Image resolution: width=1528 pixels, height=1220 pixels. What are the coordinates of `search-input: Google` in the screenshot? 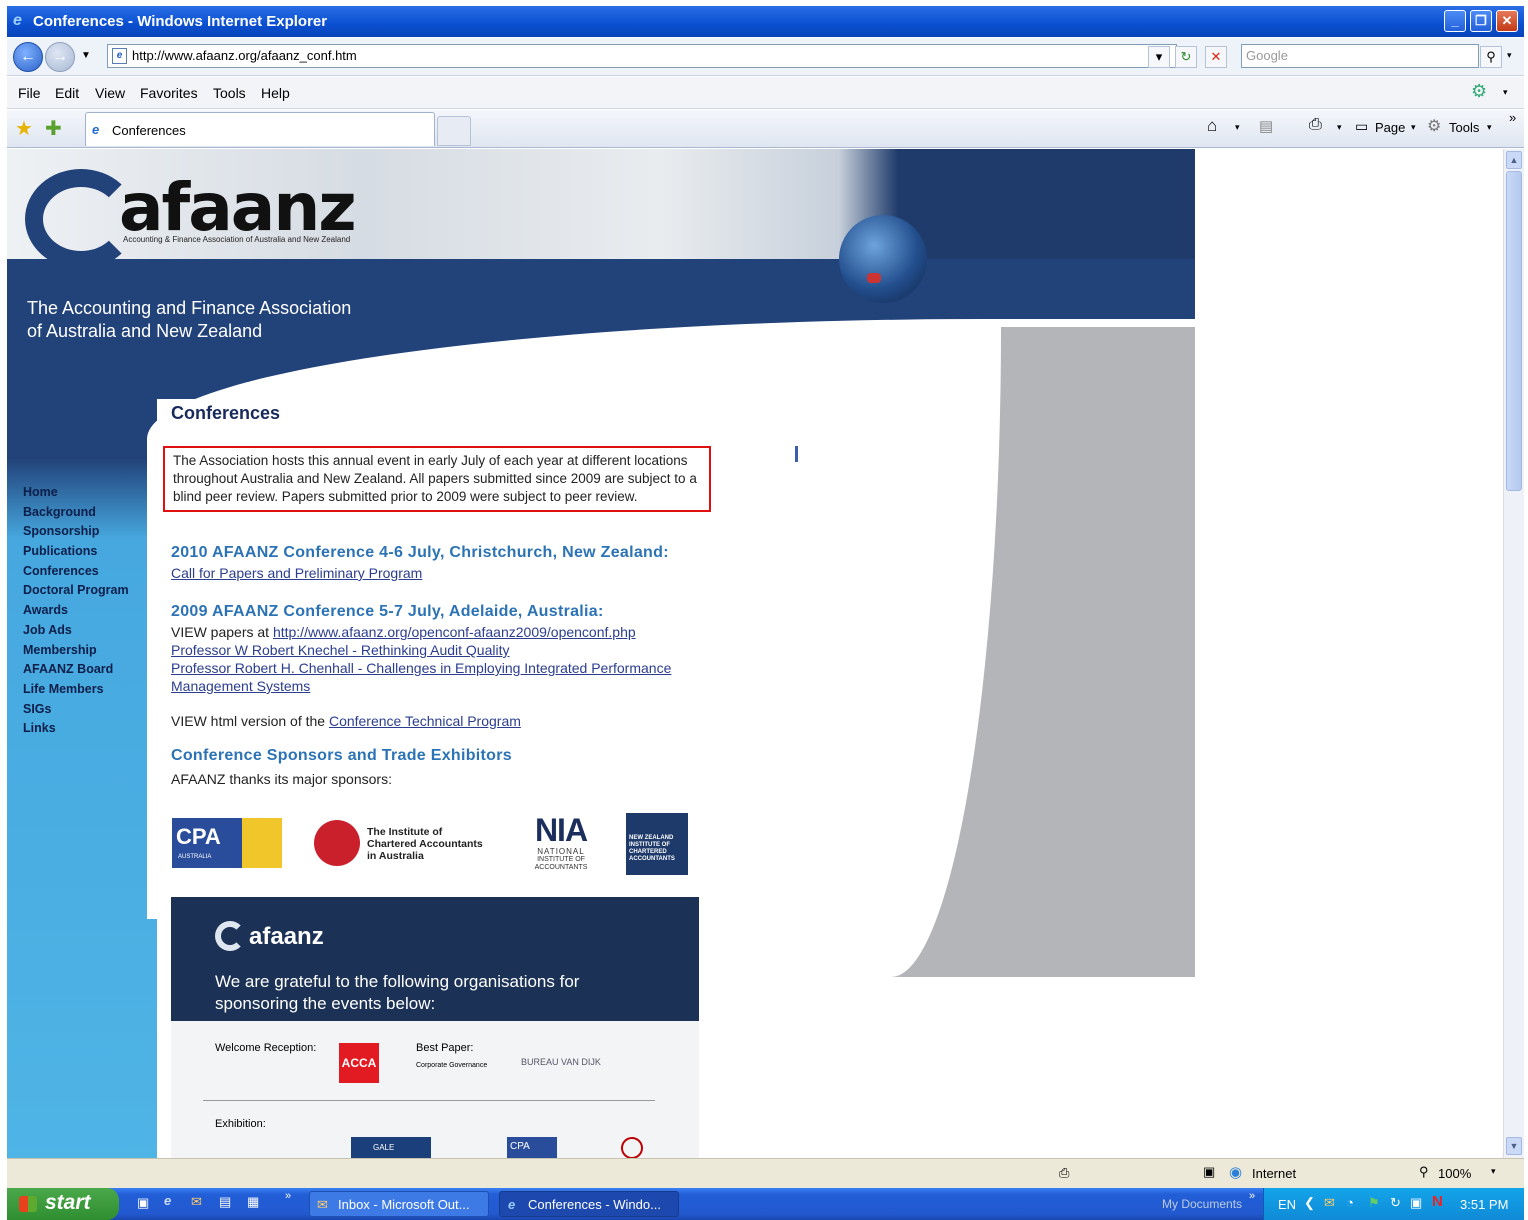 It's located at (1360, 56).